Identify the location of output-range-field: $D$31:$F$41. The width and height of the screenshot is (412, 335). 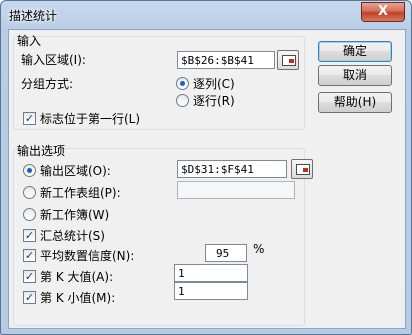
(232, 169).